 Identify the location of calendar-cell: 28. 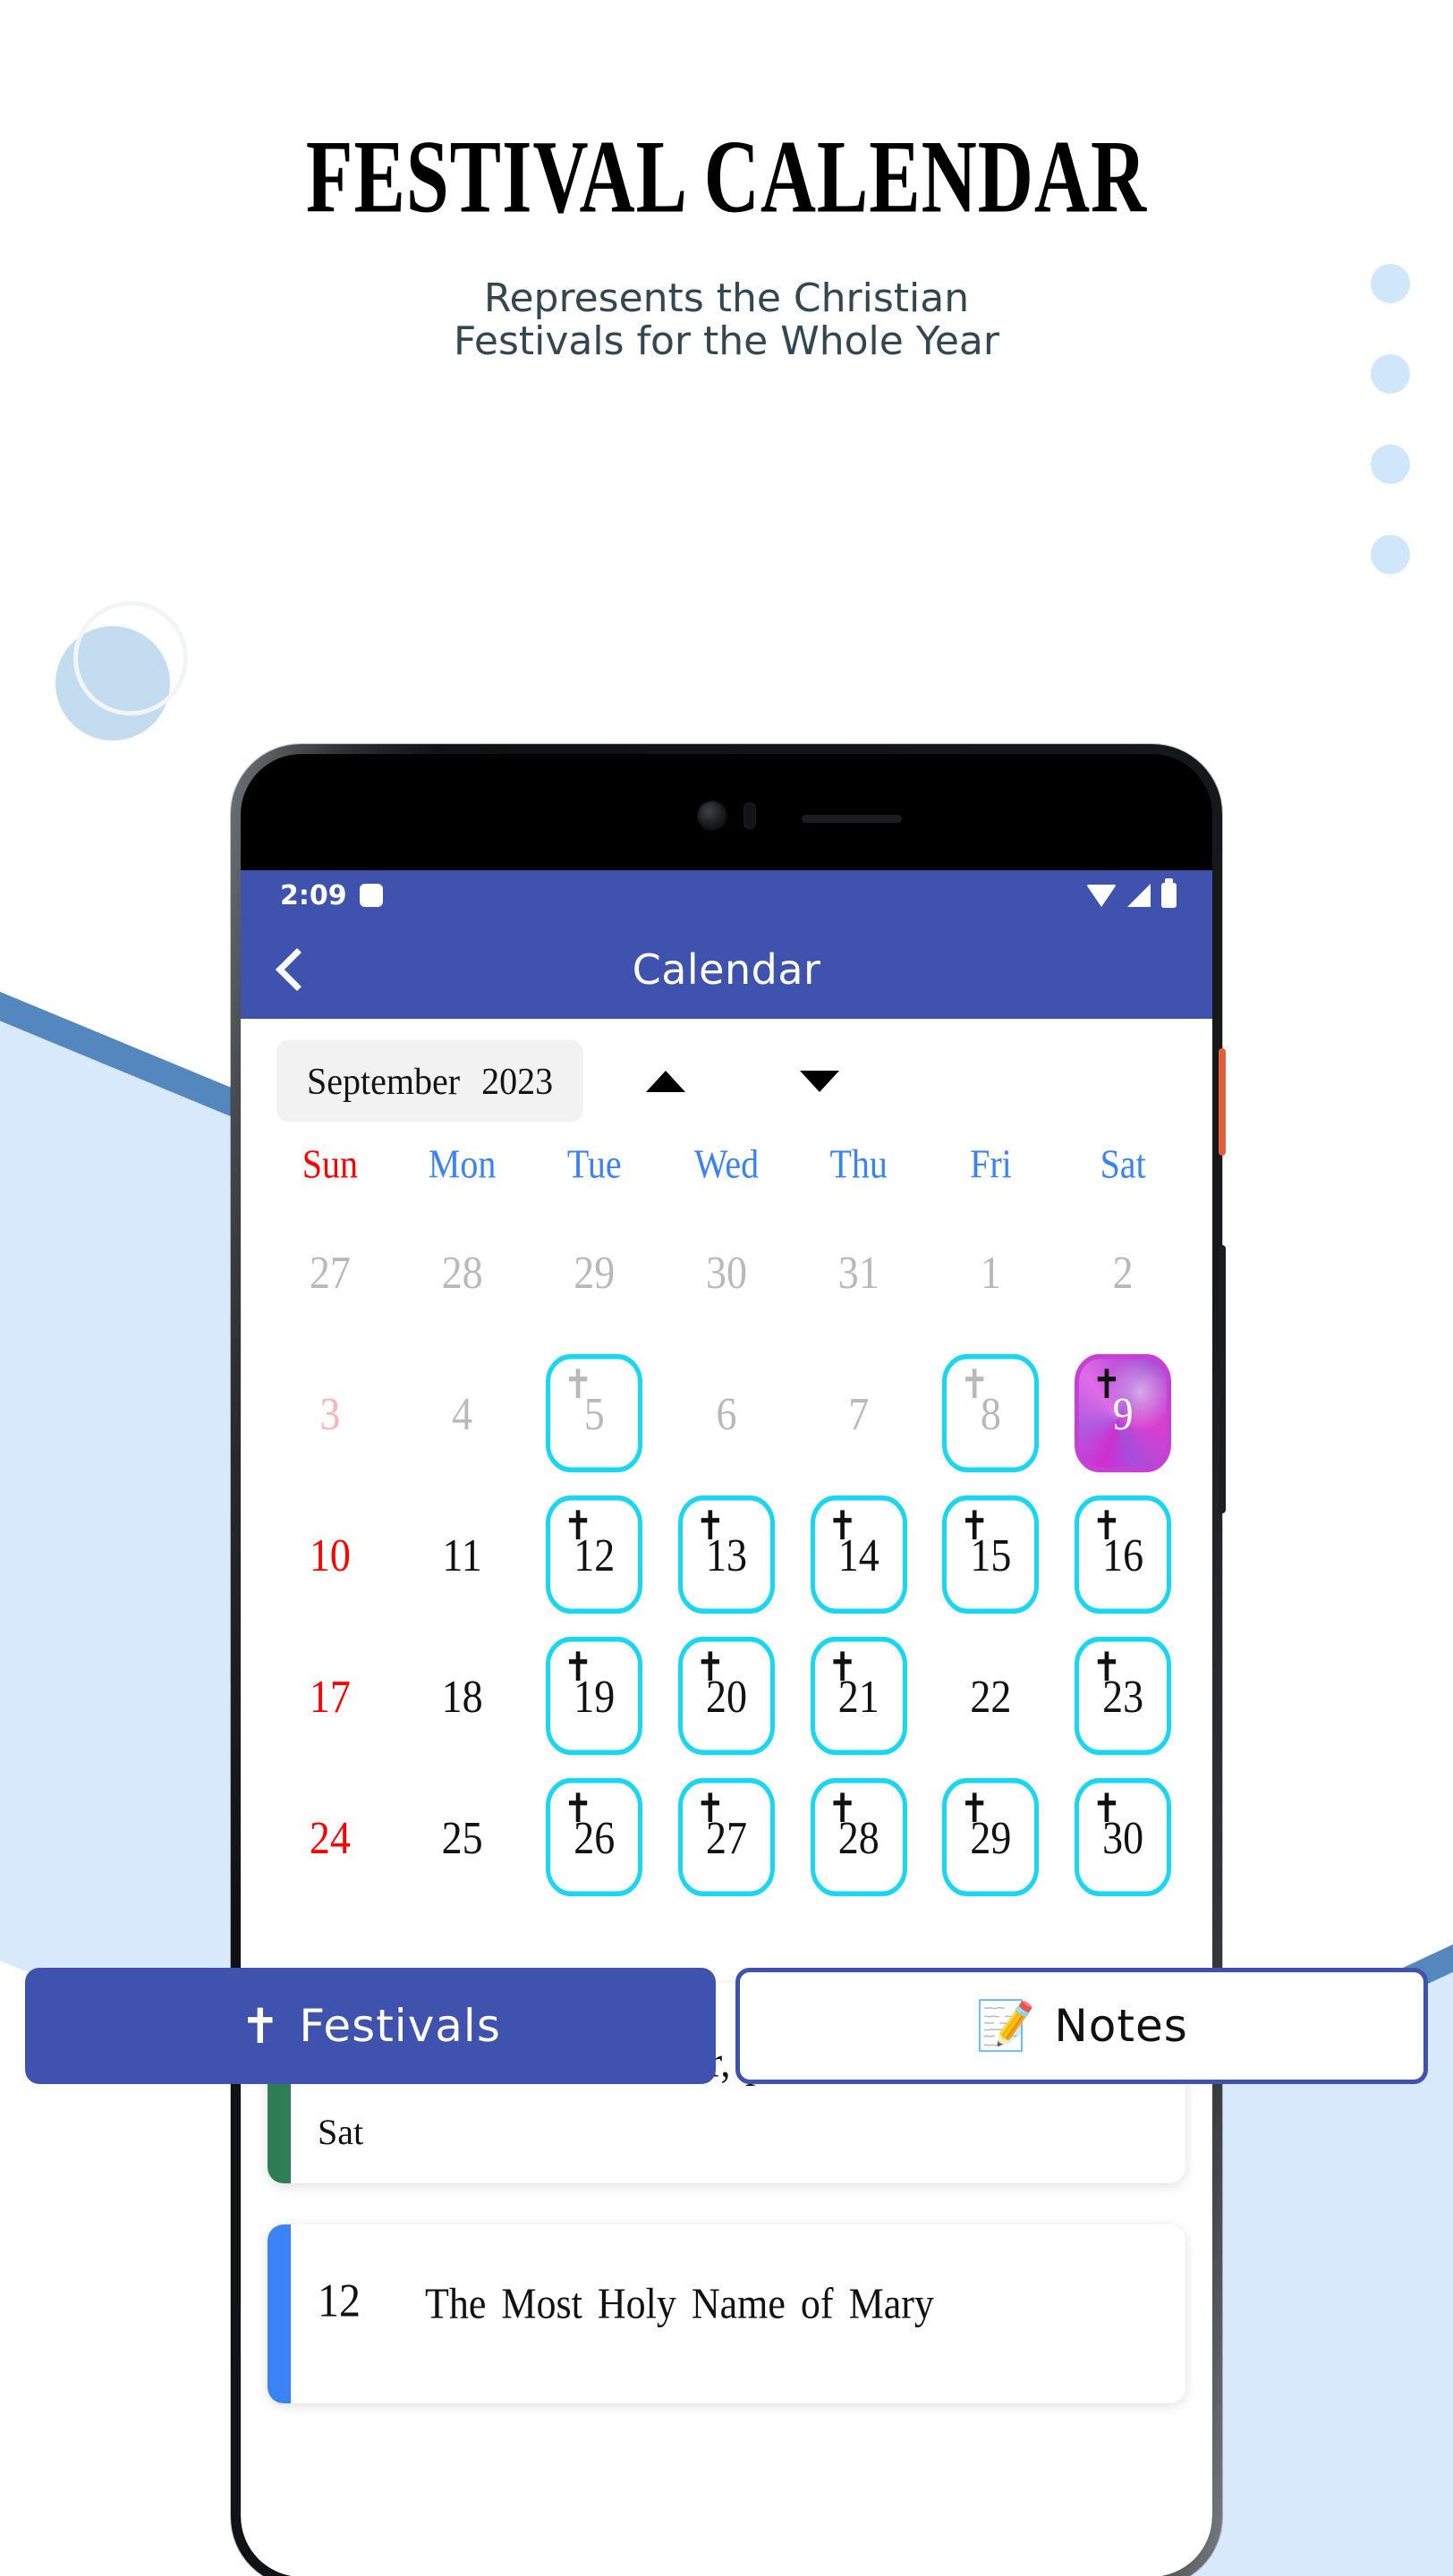
(462, 1272).